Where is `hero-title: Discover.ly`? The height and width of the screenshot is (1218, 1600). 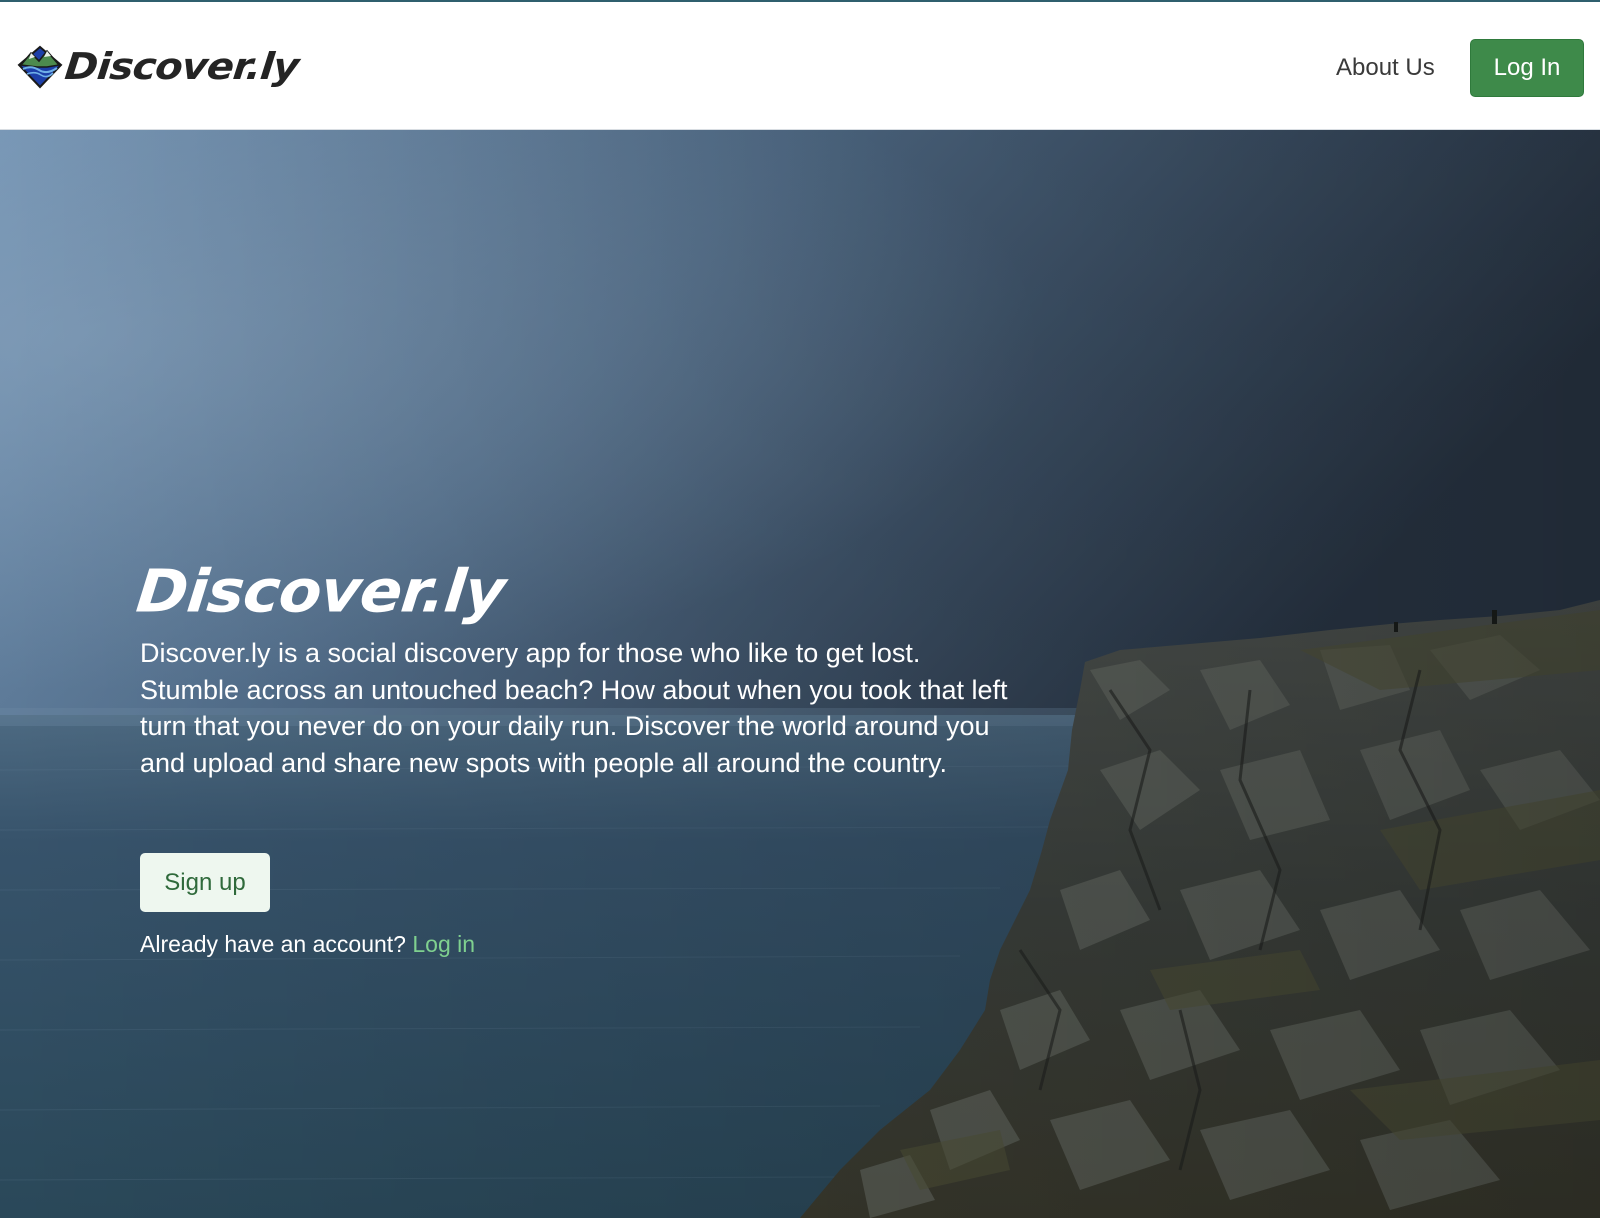 hero-title: Discover.ly is located at coordinates (320, 591).